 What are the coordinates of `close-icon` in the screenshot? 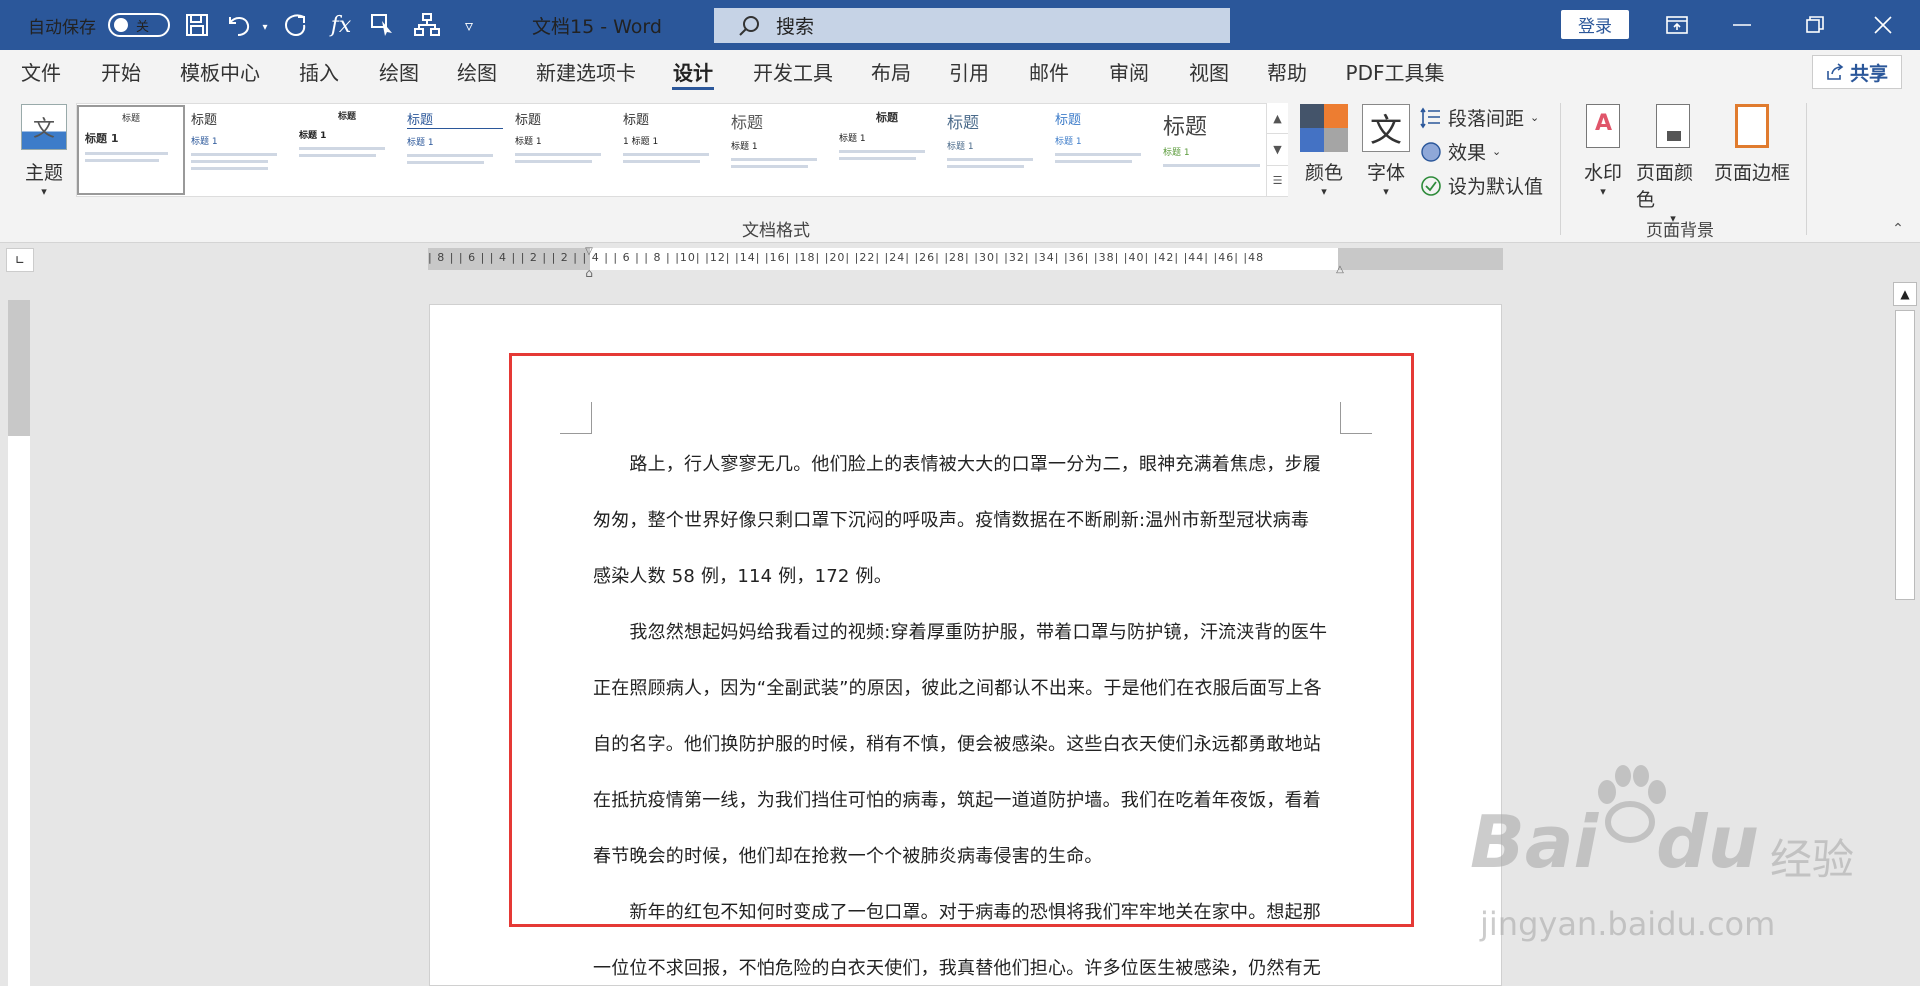 It's located at (1883, 25).